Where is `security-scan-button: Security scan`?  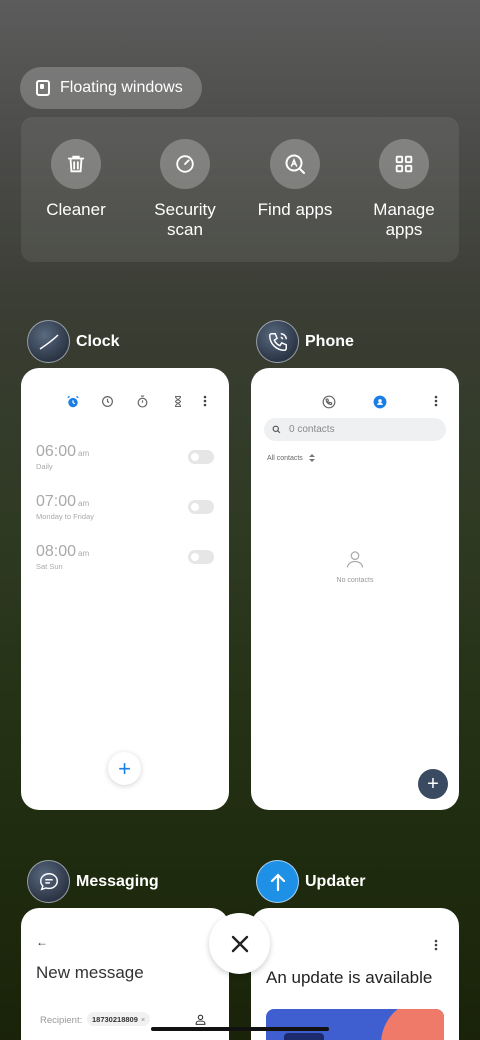 security-scan-button: Security scan is located at coordinates (185, 189).